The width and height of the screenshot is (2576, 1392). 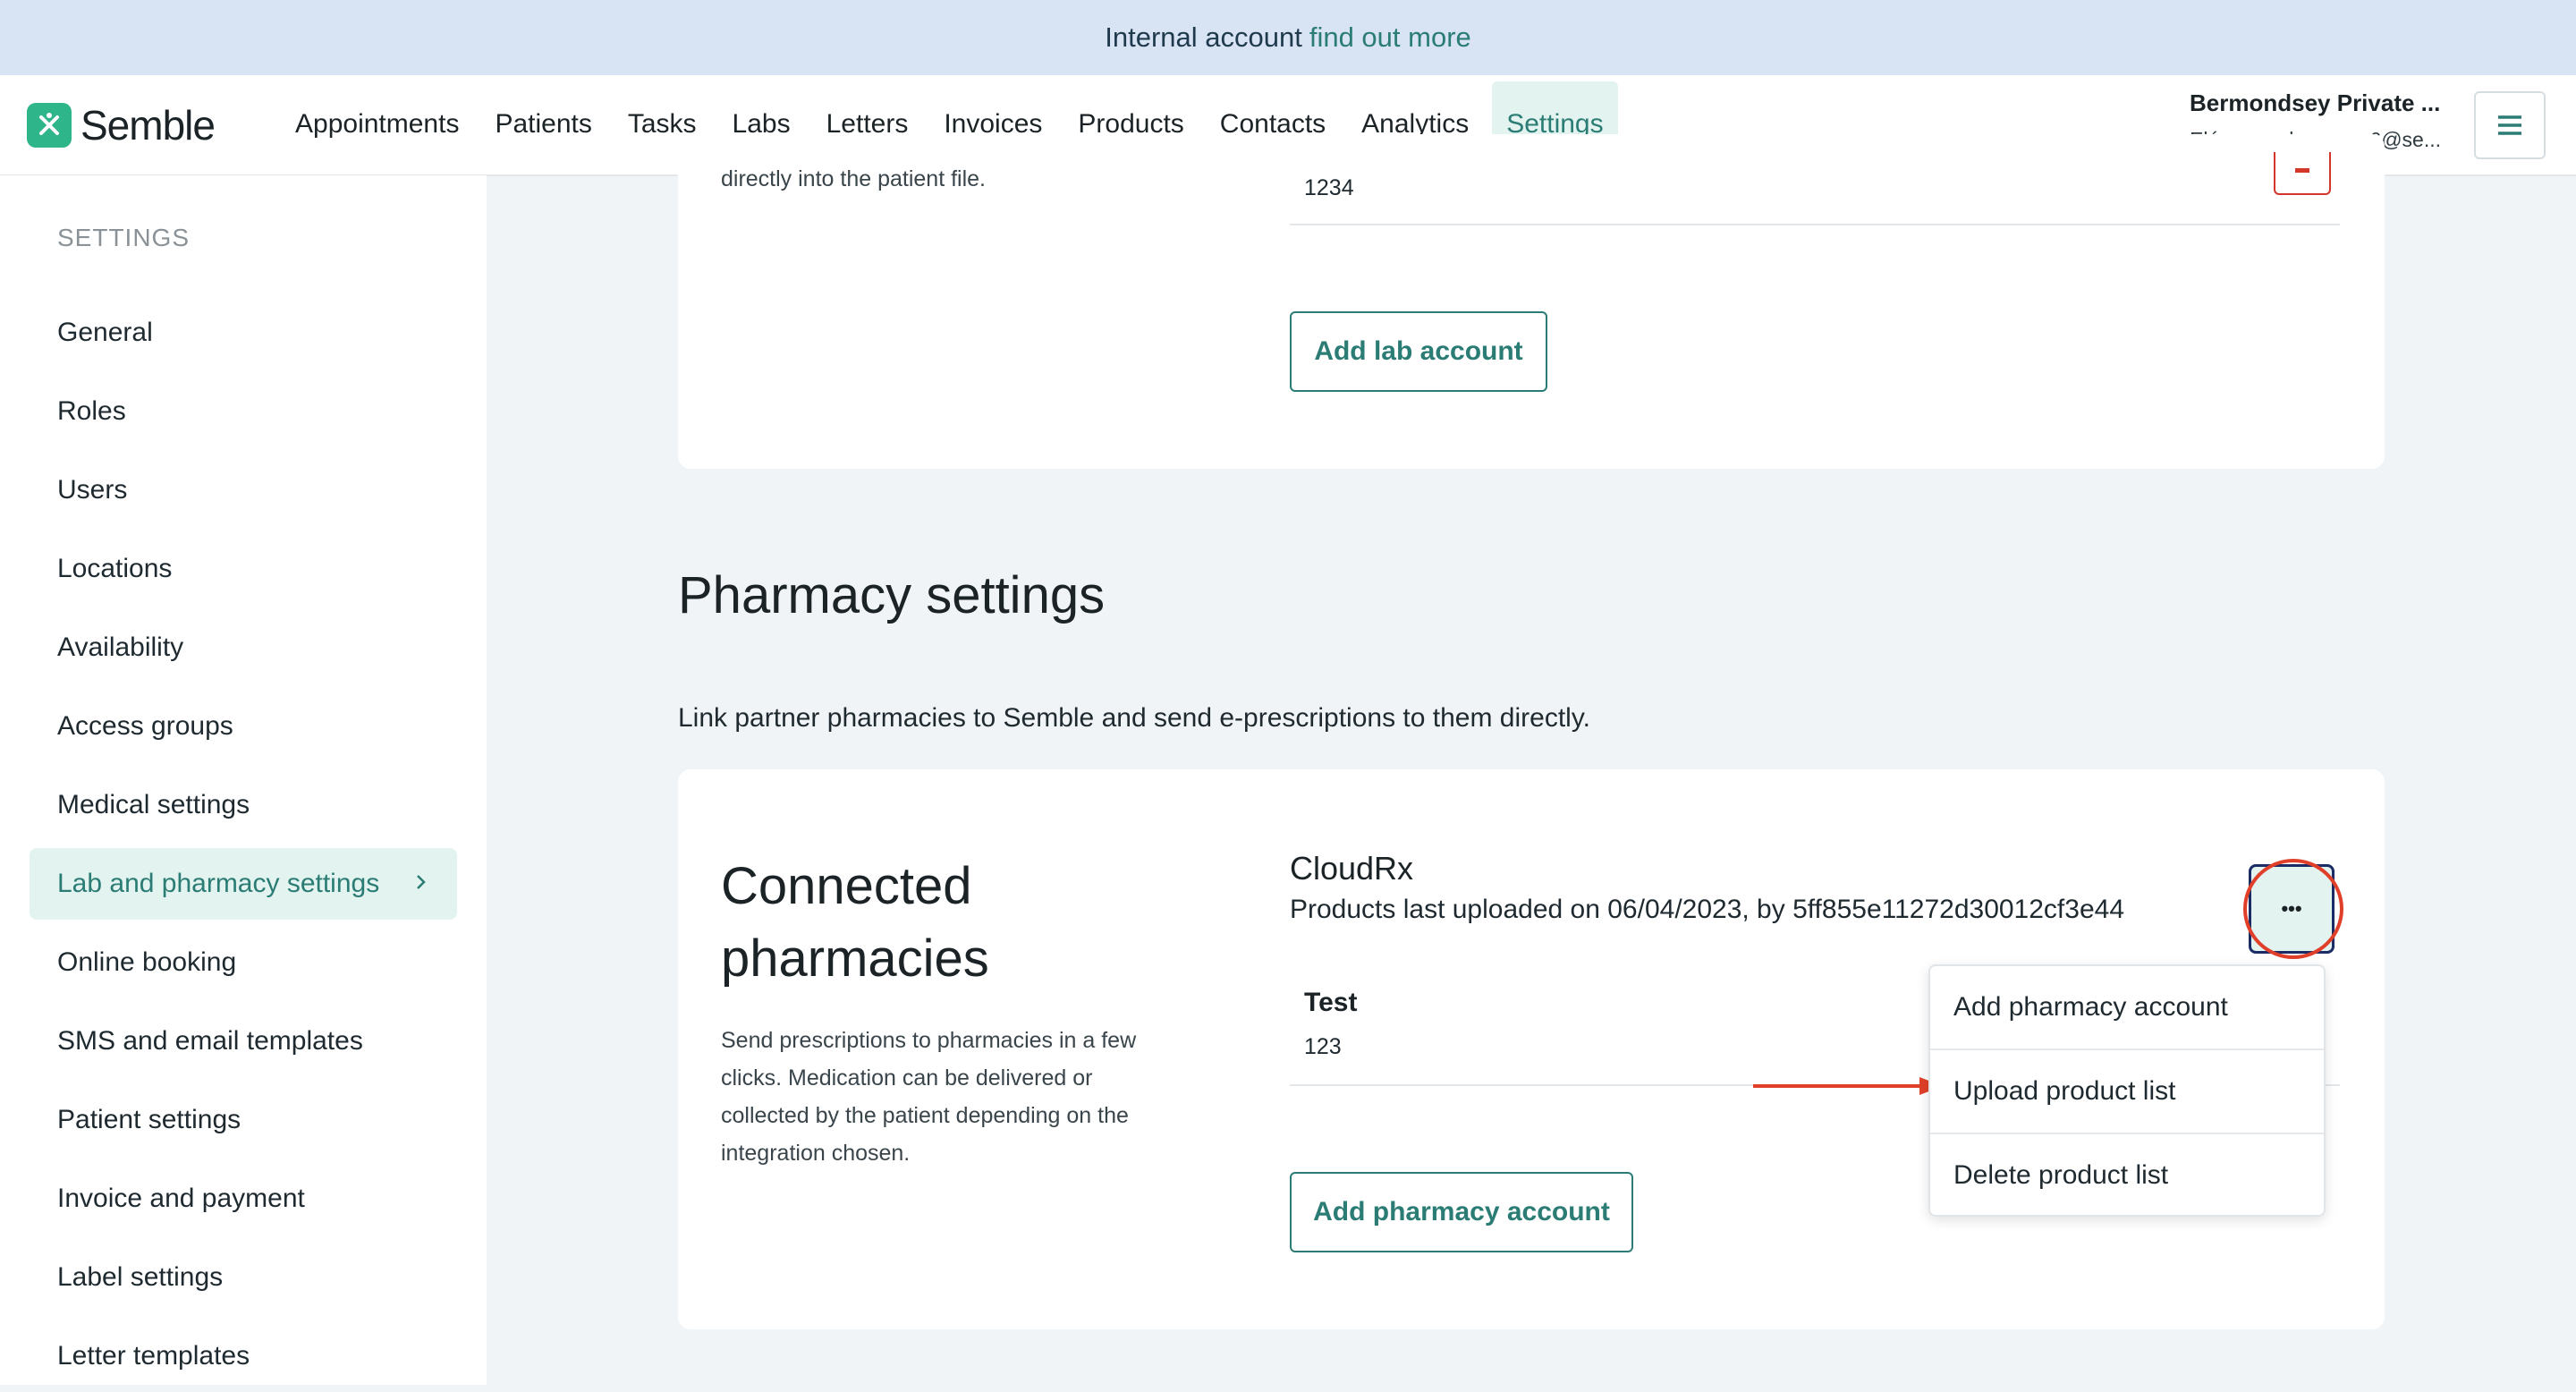 I want to click on highlight-circle-annotation, so click(x=2293, y=909).